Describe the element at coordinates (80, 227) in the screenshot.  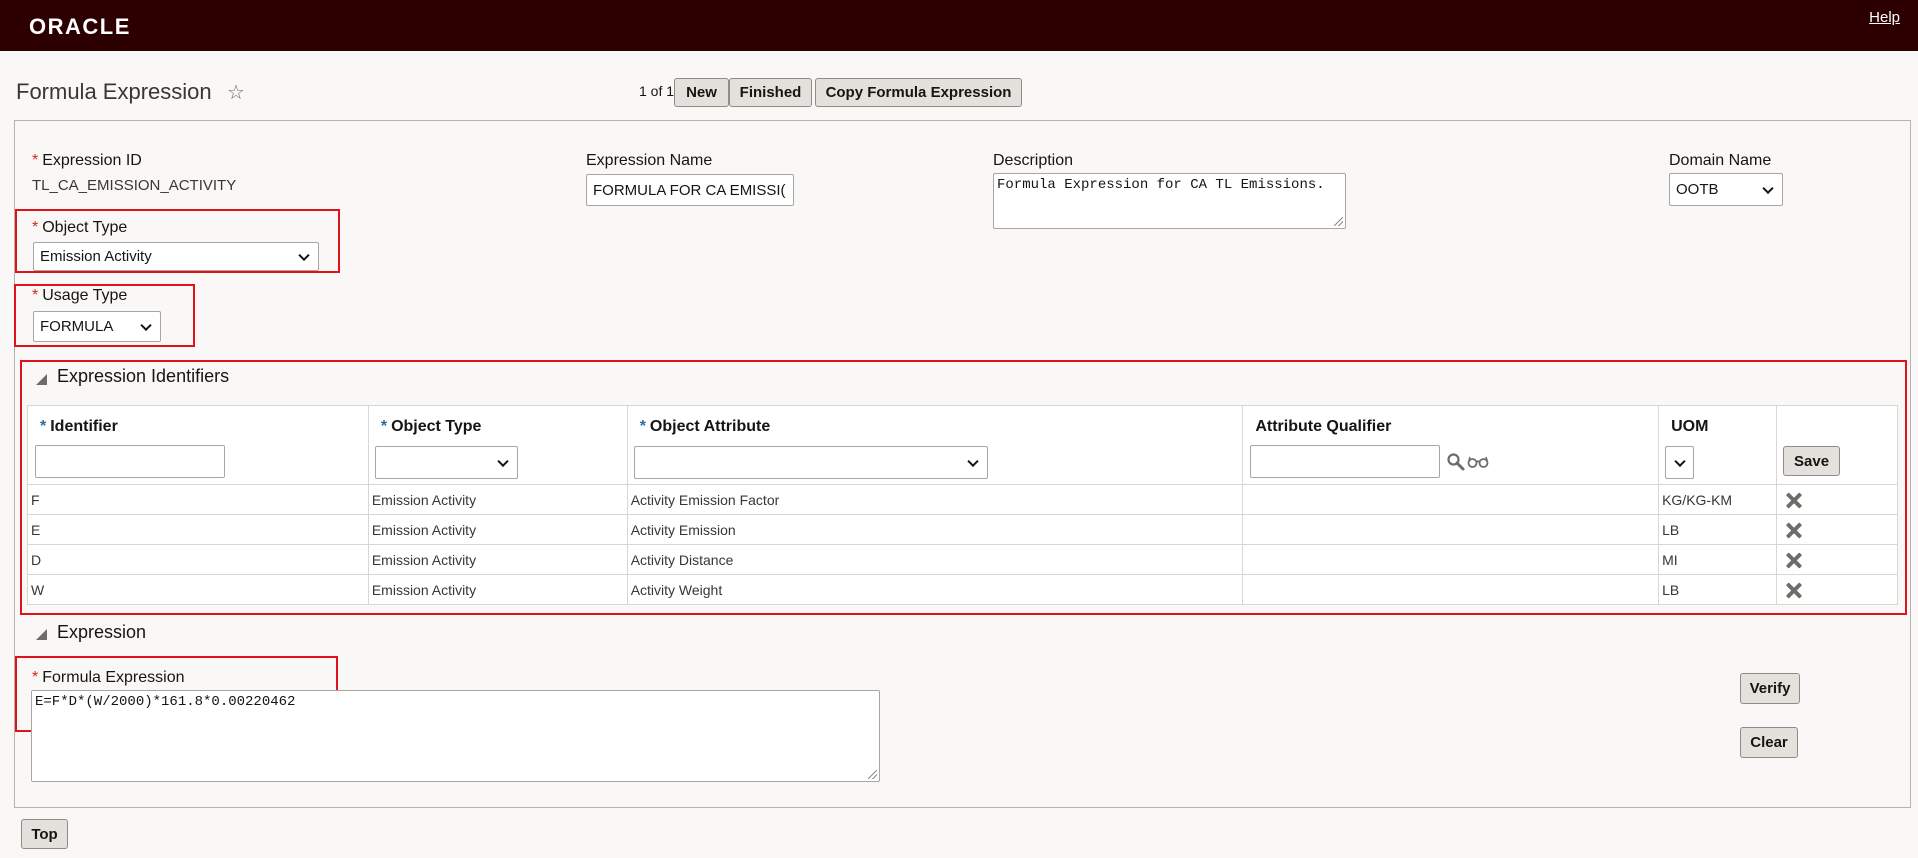
I see `object-type-label: * Object Type` at that location.